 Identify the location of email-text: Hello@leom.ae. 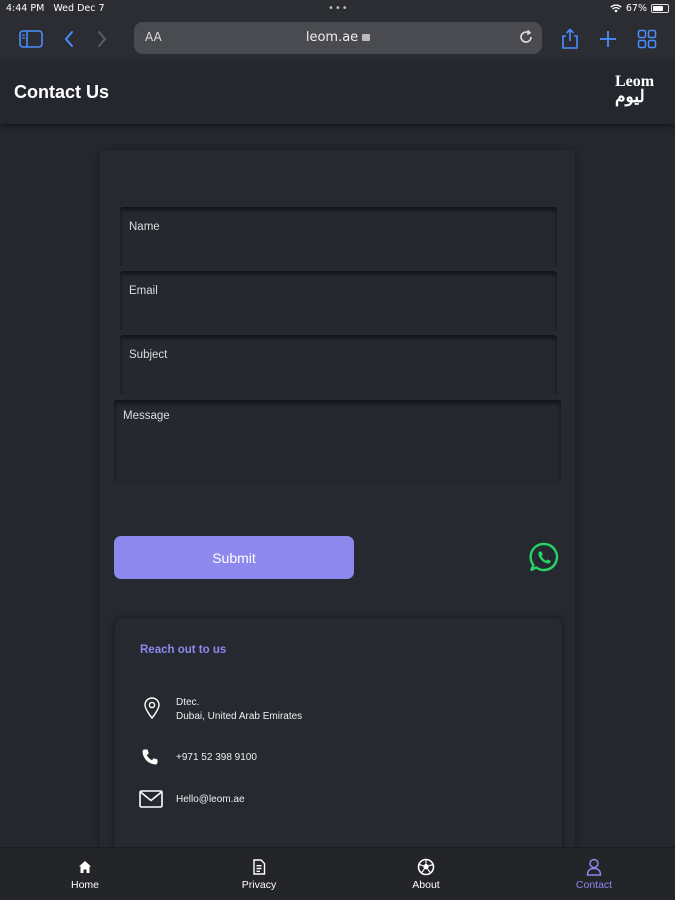
(210, 800).